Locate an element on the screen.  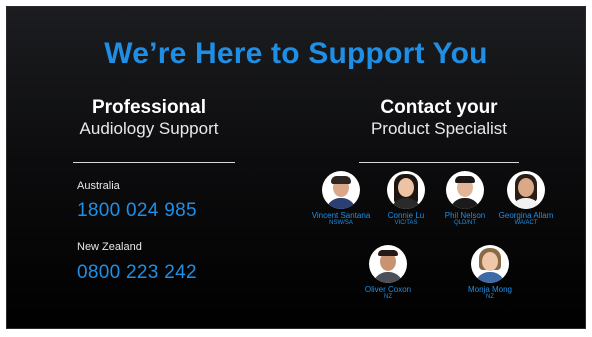
divider-left is located at coordinates (154, 162).